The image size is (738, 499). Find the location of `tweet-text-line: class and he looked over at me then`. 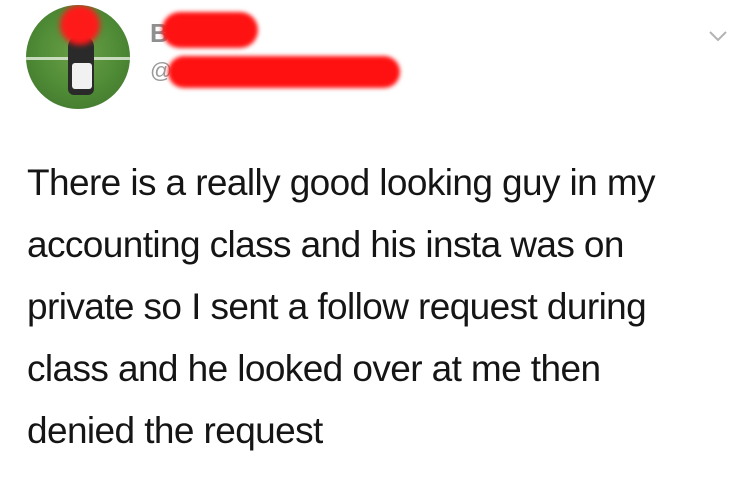

tweet-text-line: class and he looked over at me then is located at coordinates (314, 368).